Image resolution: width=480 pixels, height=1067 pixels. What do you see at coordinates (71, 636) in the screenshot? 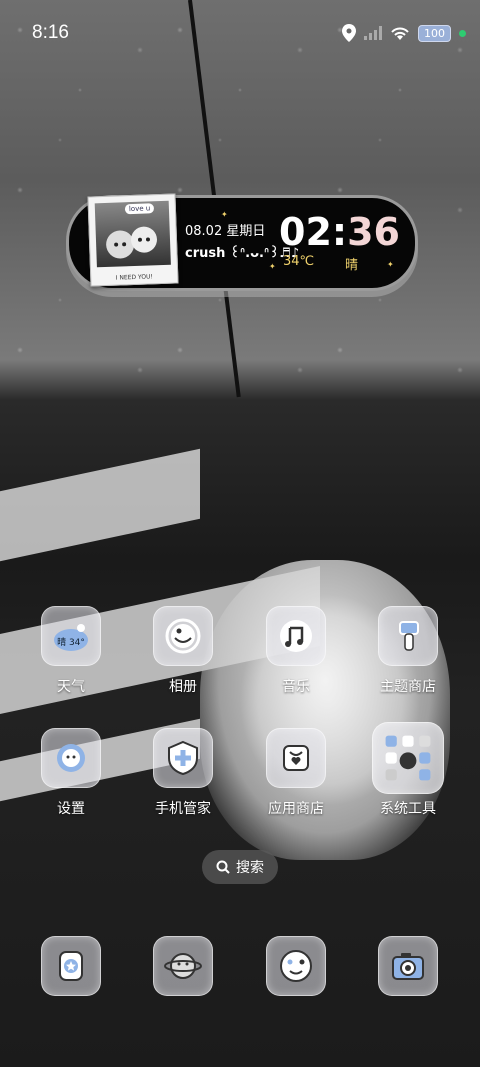
I see `weather-cloud-icon: 晴 34°` at bounding box center [71, 636].